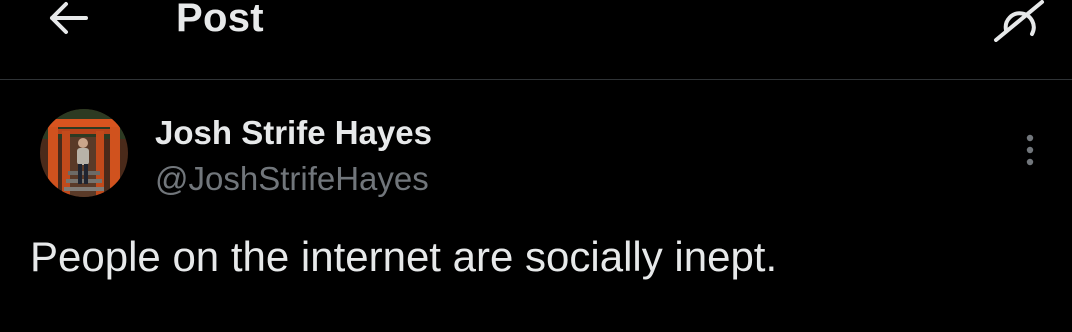 Image resolution: width=1072 pixels, height=332 pixels. What do you see at coordinates (220, 20) in the screenshot?
I see `page-title: Post` at bounding box center [220, 20].